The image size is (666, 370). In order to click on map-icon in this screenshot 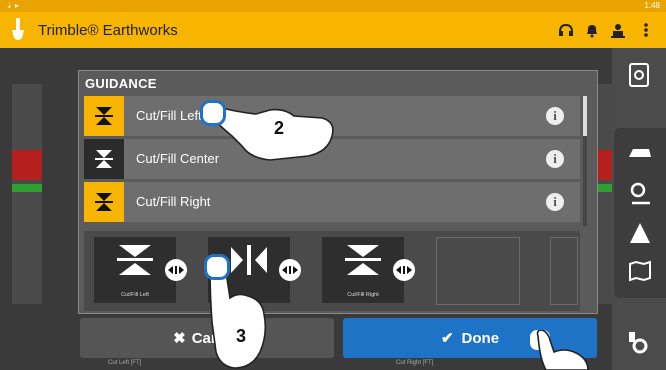, I will do `click(640, 271)`.